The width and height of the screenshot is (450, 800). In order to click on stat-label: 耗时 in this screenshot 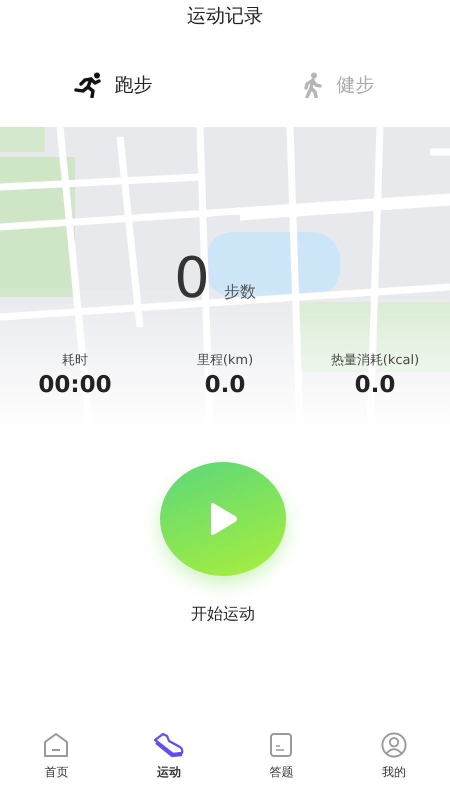, I will do `click(75, 360)`.